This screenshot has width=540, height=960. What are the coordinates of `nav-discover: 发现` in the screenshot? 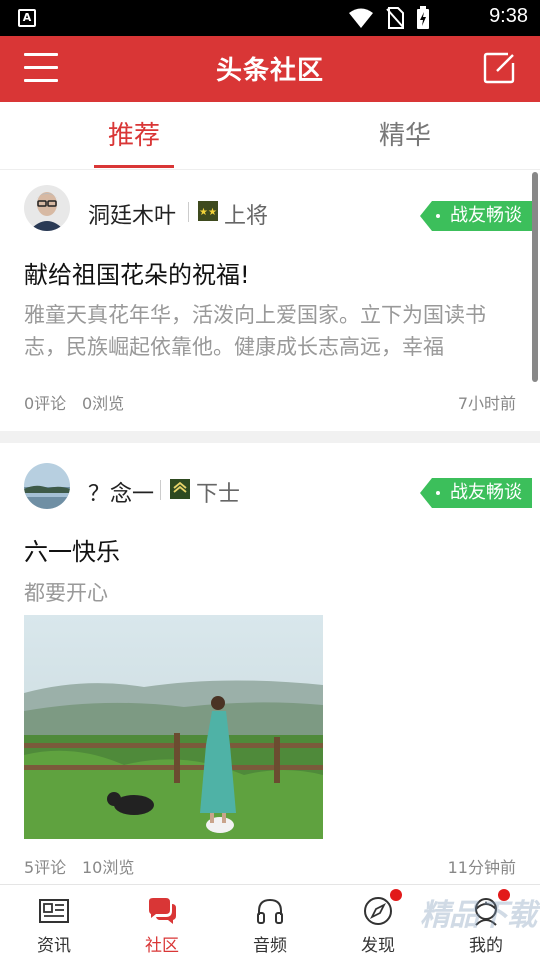 It's located at (378, 922).